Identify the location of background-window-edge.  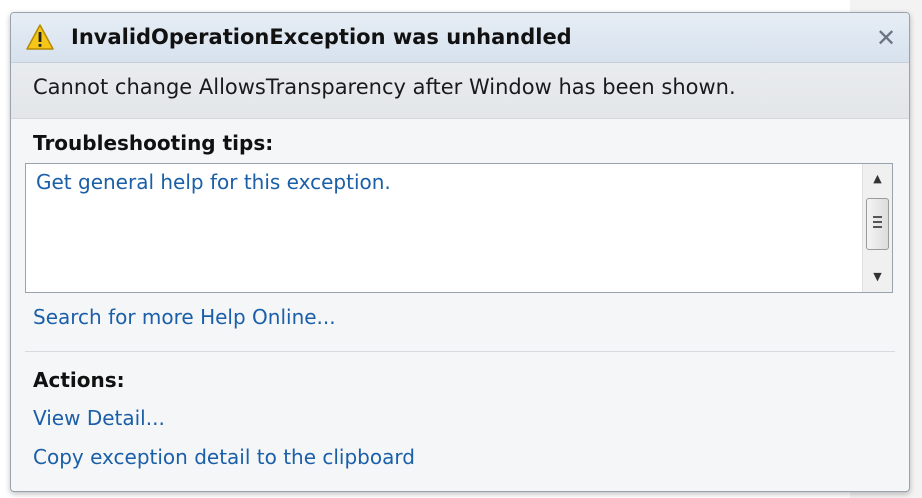
(5, 249).